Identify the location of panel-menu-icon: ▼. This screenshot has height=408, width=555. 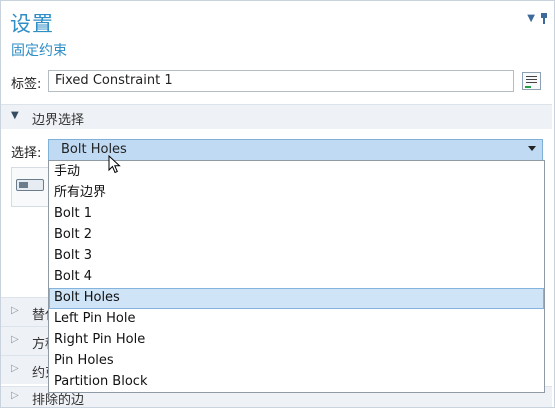
(531, 18).